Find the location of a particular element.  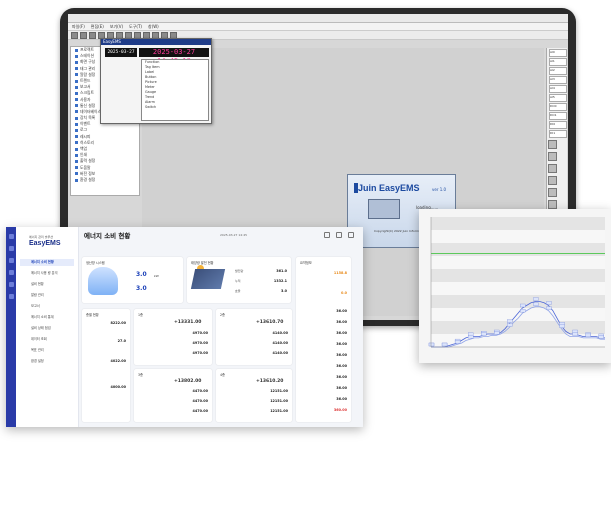

menu-item: 창(W) is located at coordinates (153, 27).